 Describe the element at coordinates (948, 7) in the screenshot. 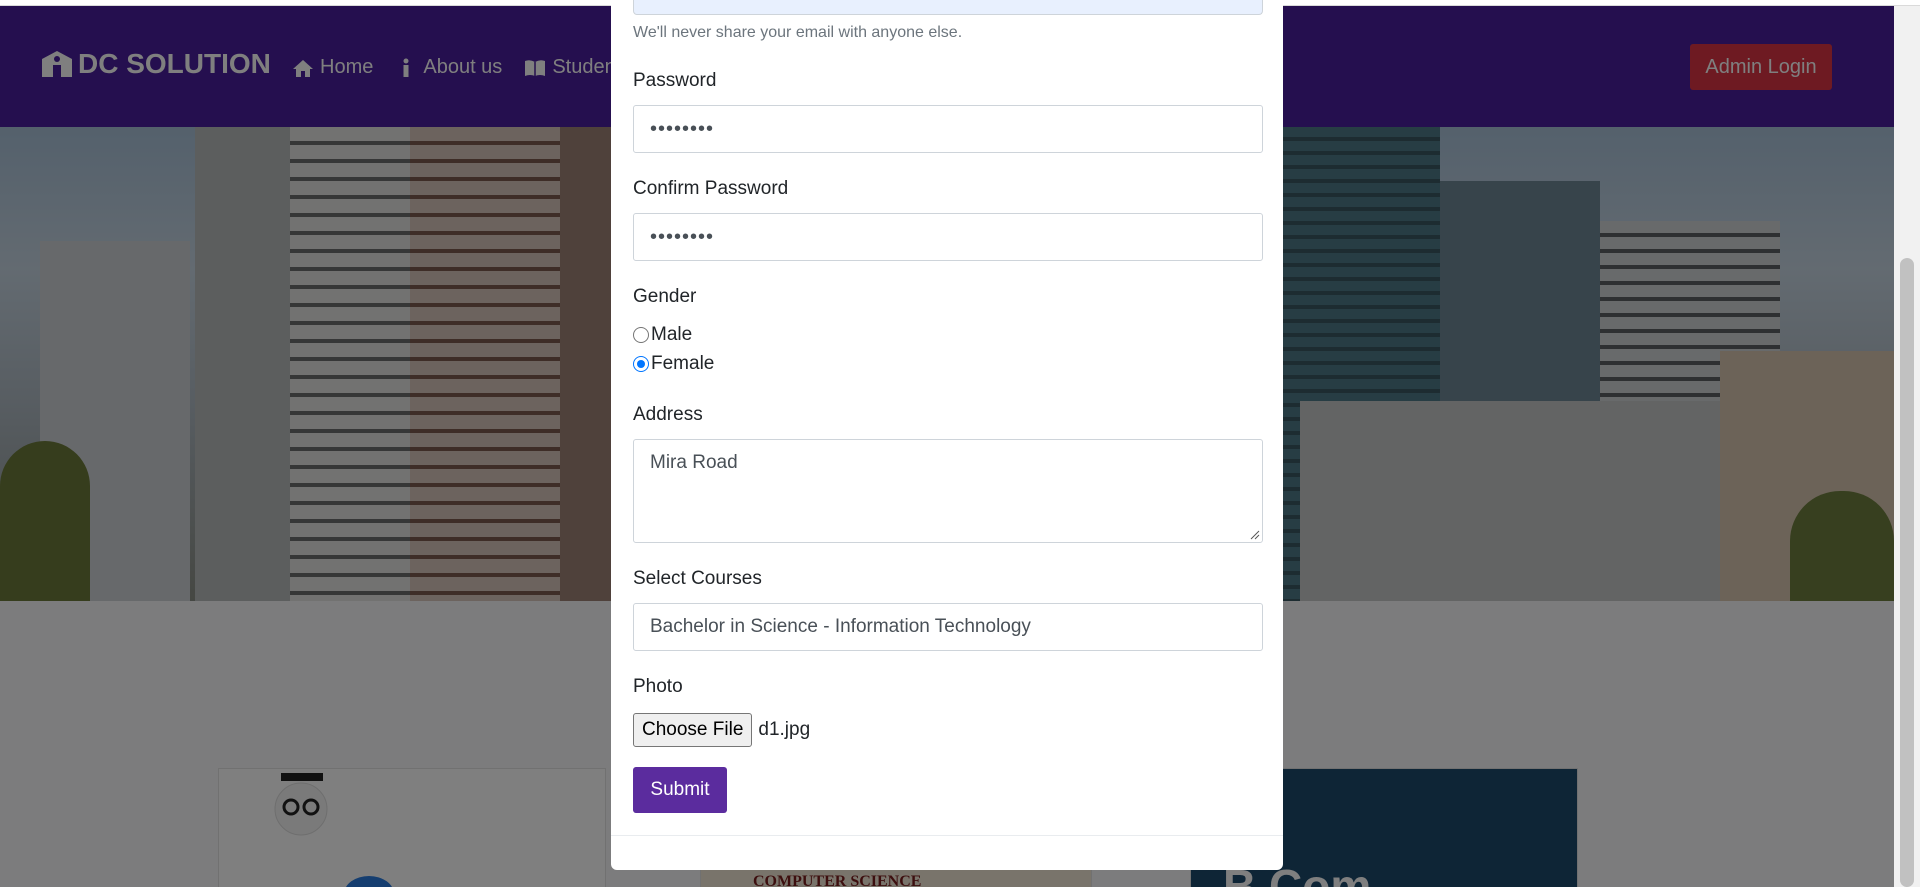

I see `email-field` at that location.